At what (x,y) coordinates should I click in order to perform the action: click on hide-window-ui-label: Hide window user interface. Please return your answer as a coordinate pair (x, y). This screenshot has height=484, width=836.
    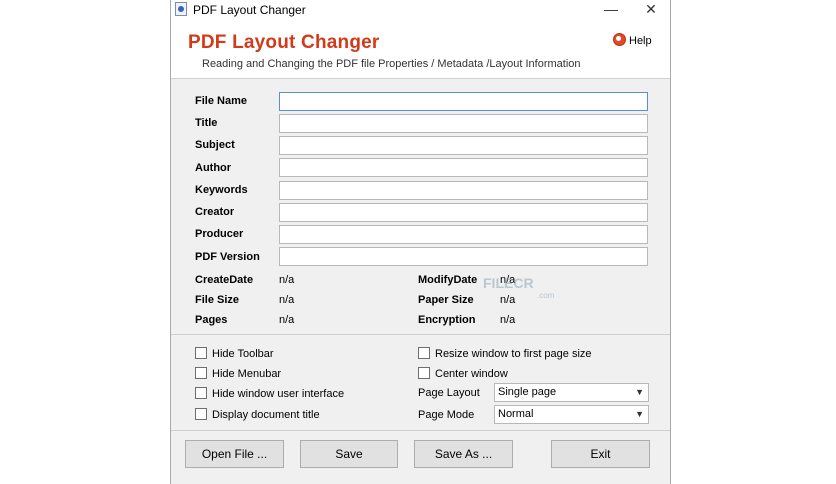
    Looking at the image, I should click on (278, 394).